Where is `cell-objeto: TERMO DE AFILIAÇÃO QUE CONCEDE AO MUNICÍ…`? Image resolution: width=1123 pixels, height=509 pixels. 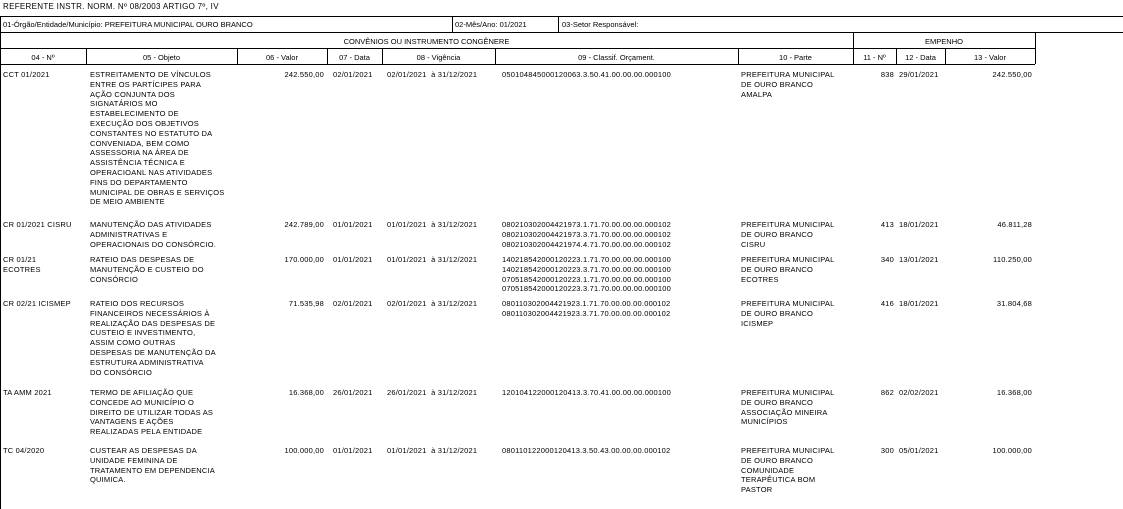
cell-objeto: TERMO DE AFILIAÇÃO QUE CONCEDE AO MUNICÍ… is located at coordinates (152, 412).